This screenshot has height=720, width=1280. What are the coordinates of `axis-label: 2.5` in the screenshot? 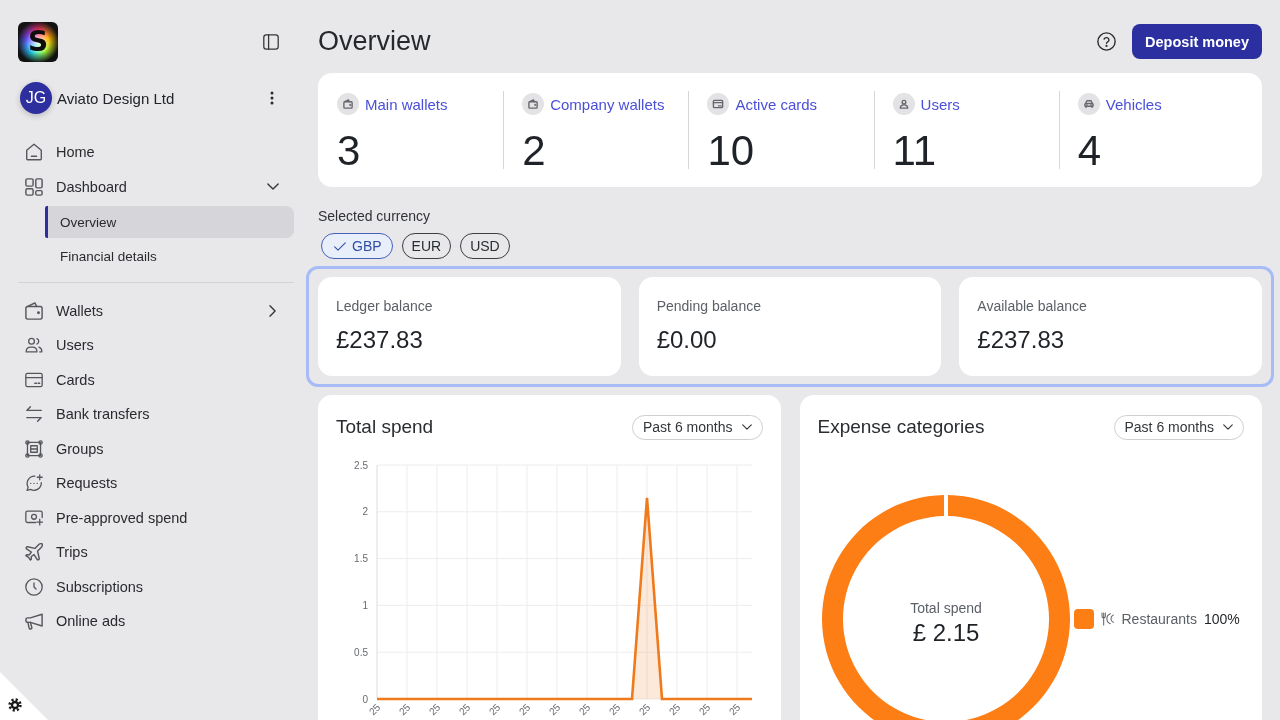 It's located at (361, 465).